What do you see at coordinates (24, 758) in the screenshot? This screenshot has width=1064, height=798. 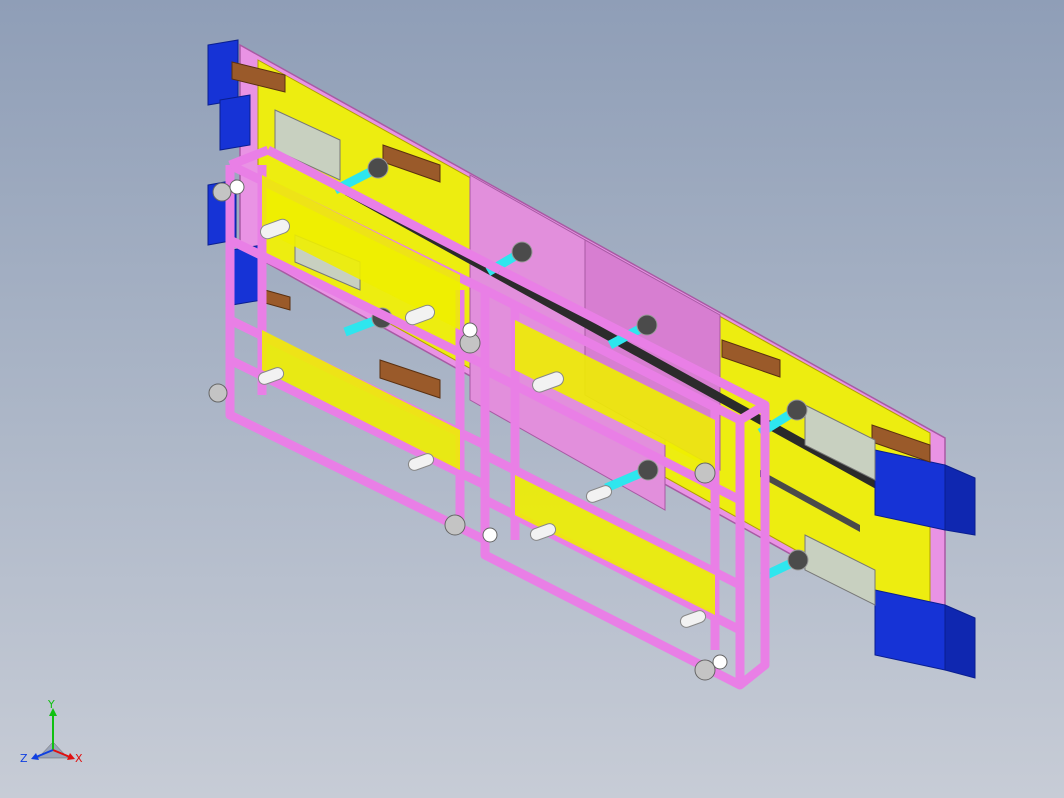 I see `z-axis-label: Z` at bounding box center [24, 758].